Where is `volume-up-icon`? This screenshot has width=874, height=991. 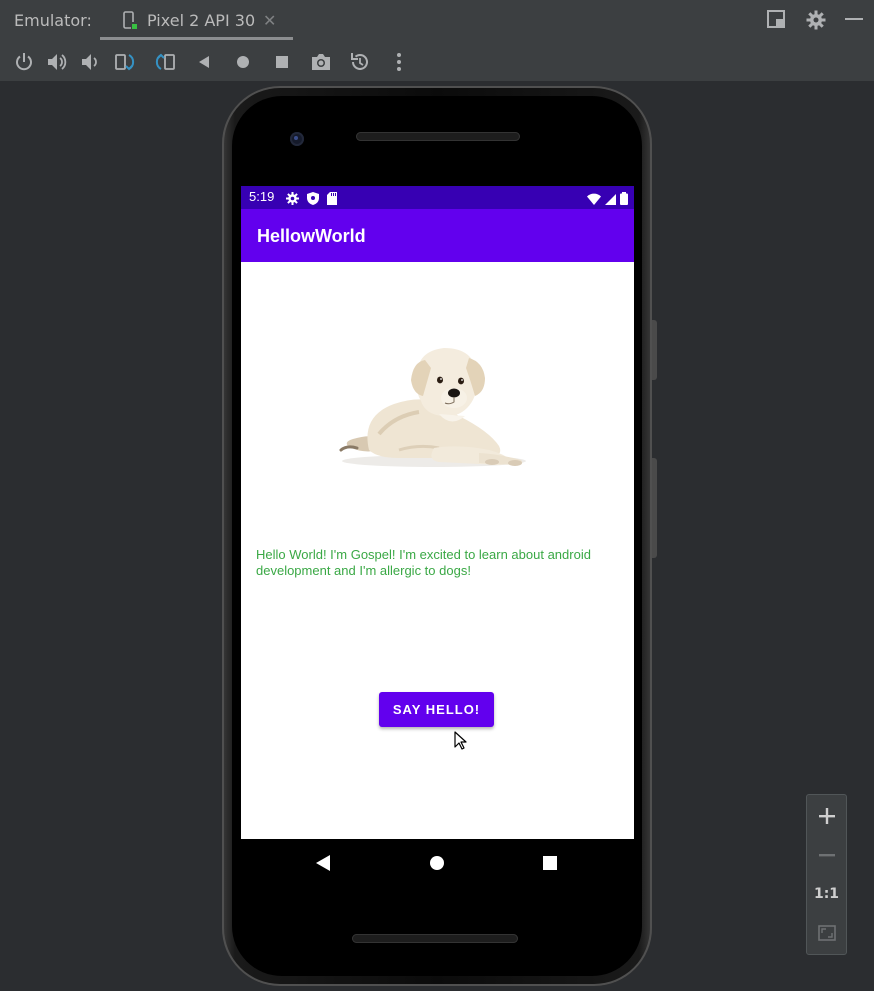
volume-up-icon is located at coordinates (58, 62).